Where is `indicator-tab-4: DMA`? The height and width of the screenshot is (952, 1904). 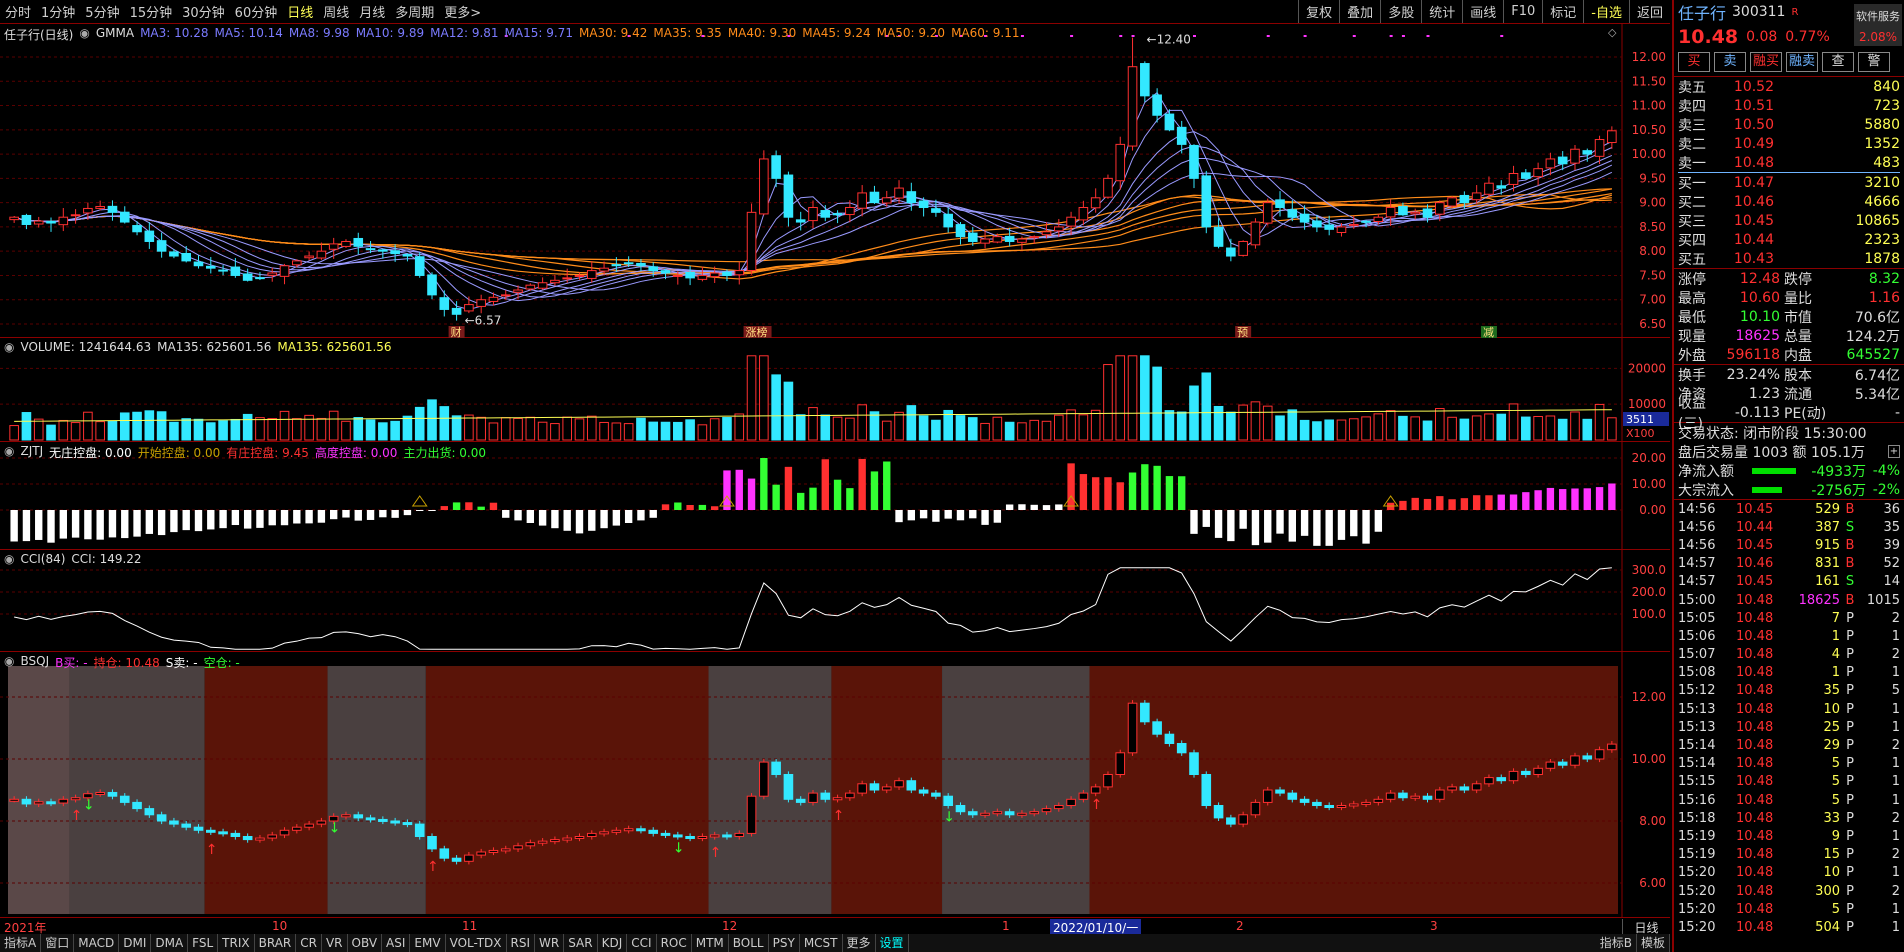 indicator-tab-4: DMA is located at coordinates (170, 943).